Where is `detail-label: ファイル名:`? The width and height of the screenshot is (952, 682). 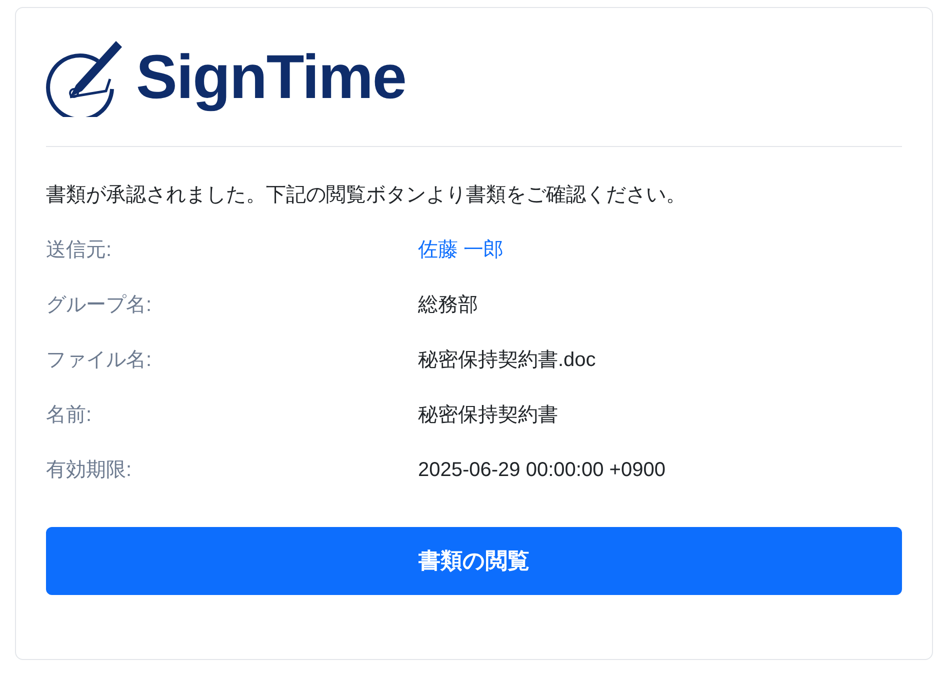
detail-label: ファイル名: is located at coordinates (99, 360).